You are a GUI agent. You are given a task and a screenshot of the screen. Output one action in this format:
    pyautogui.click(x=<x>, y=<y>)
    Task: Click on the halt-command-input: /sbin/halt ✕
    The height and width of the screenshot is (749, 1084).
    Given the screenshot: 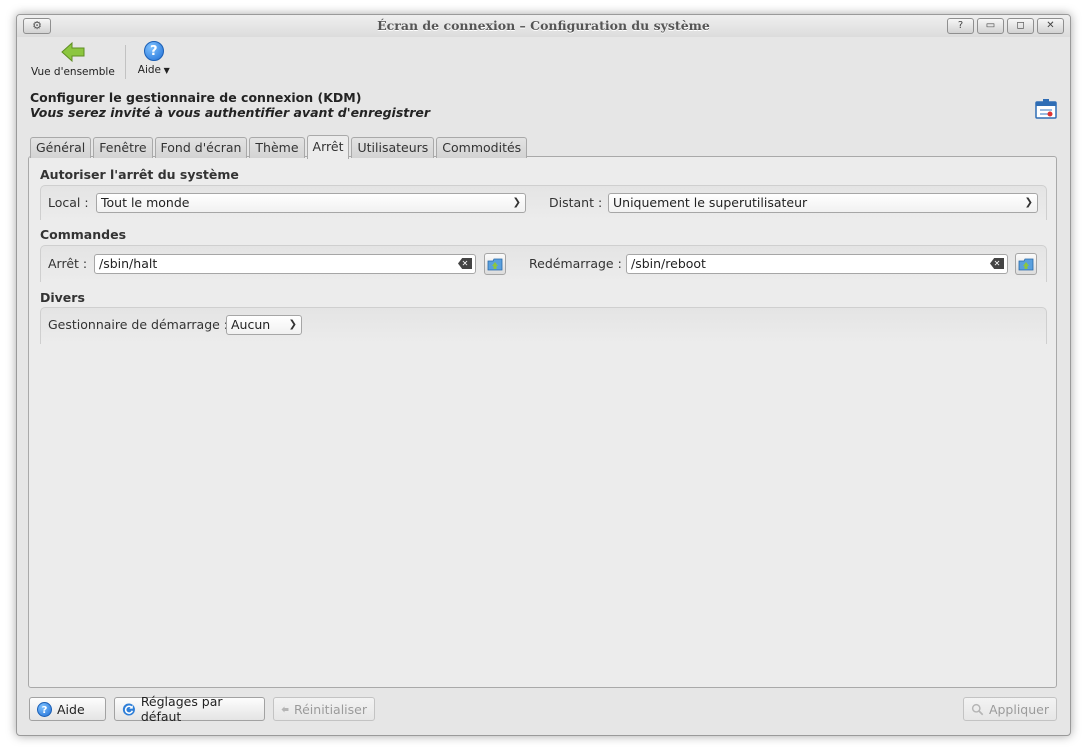 What is the action you would take?
    pyautogui.click(x=285, y=264)
    